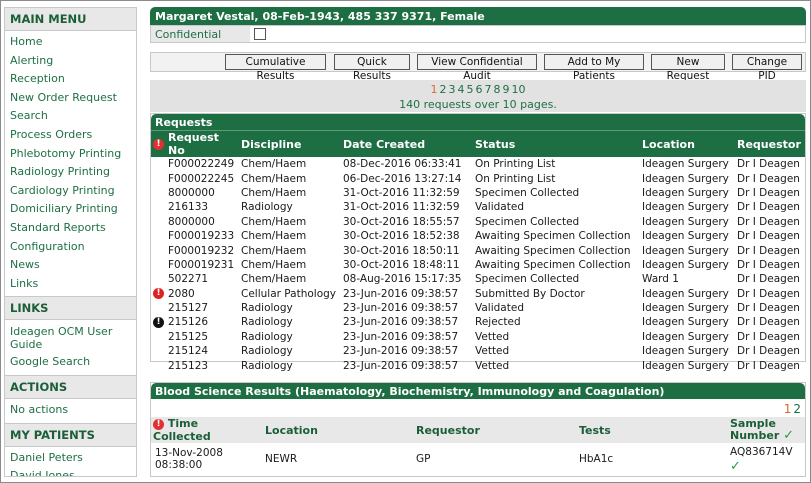 This screenshot has width=811, height=483. Describe the element at coordinates (488, 89) in the screenshot. I see `page-link-7: 7` at that location.